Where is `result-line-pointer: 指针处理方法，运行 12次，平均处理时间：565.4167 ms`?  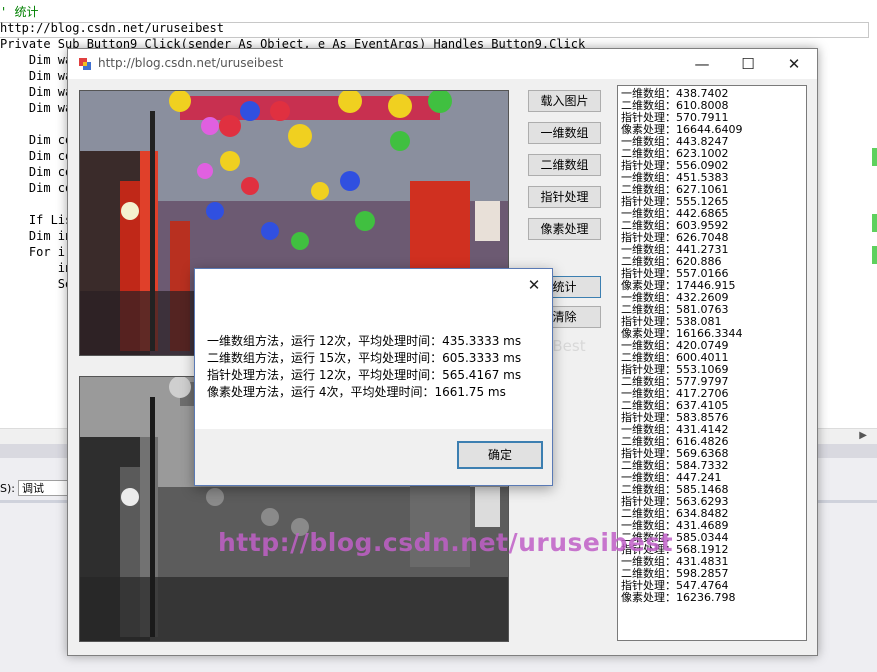
result-line-pointer: 指针处理方法，运行 12次，平均处理时间：565.4167 ms is located at coordinates (364, 375).